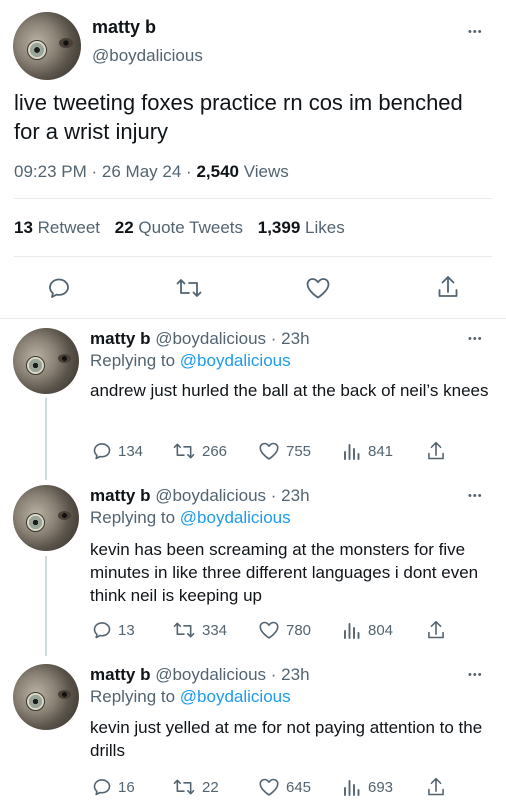  I want to click on retweet-count: 22, so click(210, 787).